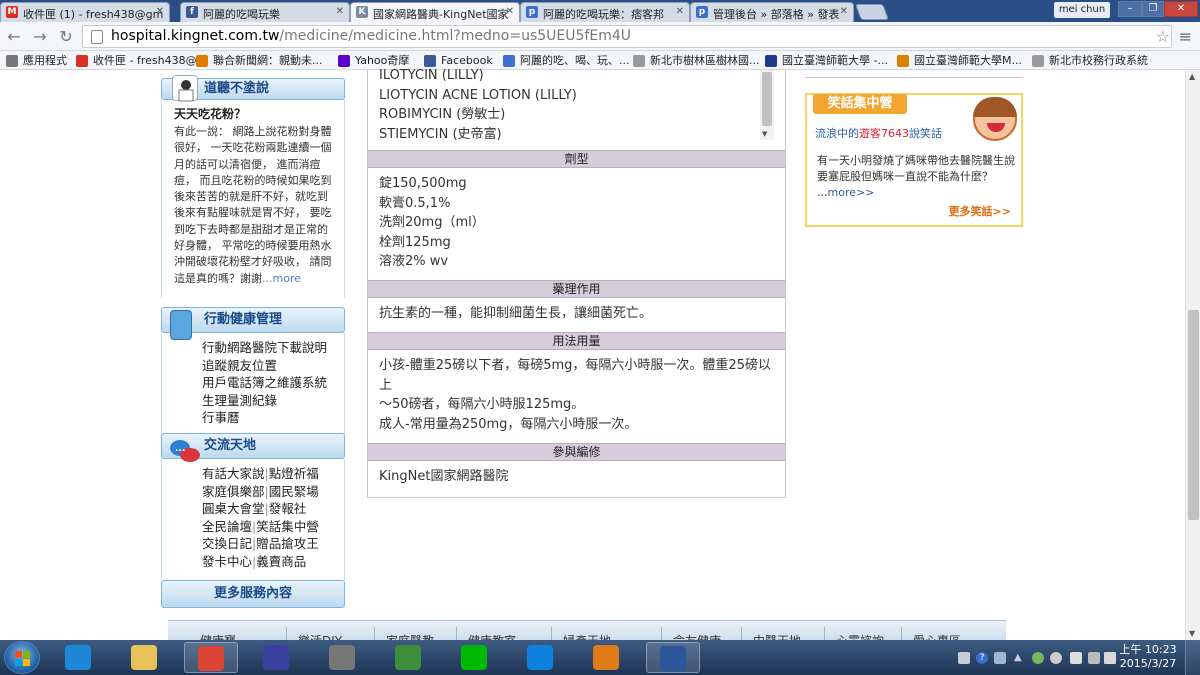 The image size is (1200, 675). Describe the element at coordinates (255, 114) in the screenshot. I see `qa-question-title: 天天吃花粉？` at that location.